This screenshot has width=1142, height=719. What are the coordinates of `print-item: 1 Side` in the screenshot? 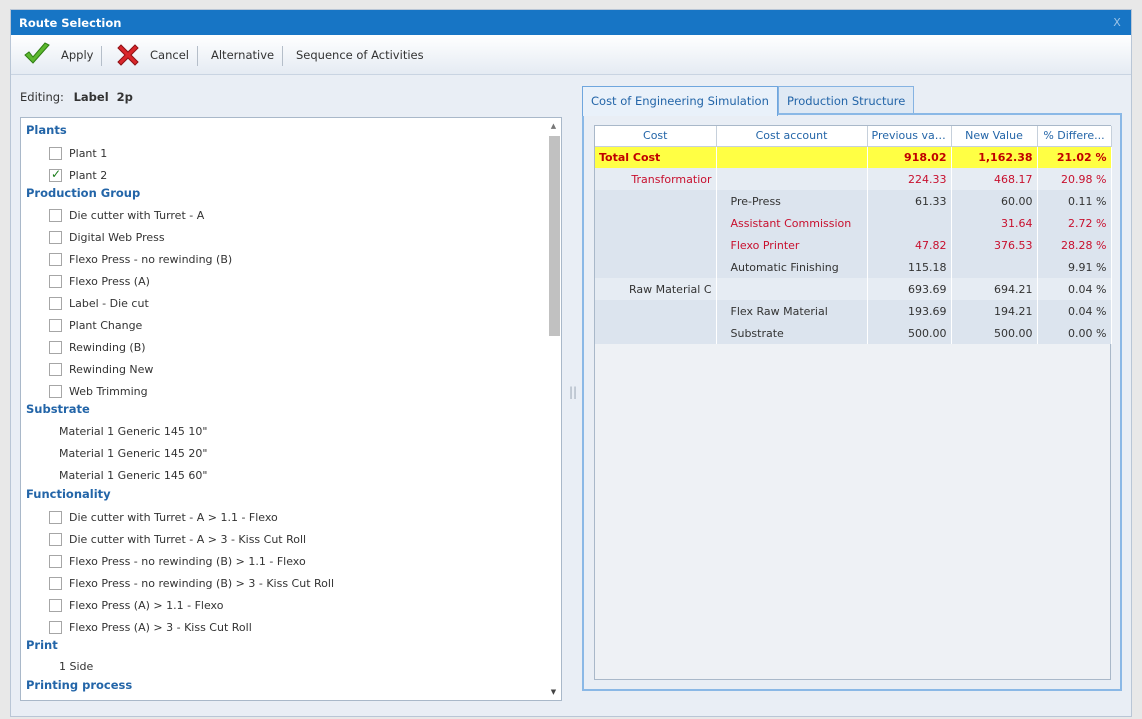 It's located at (76, 666).